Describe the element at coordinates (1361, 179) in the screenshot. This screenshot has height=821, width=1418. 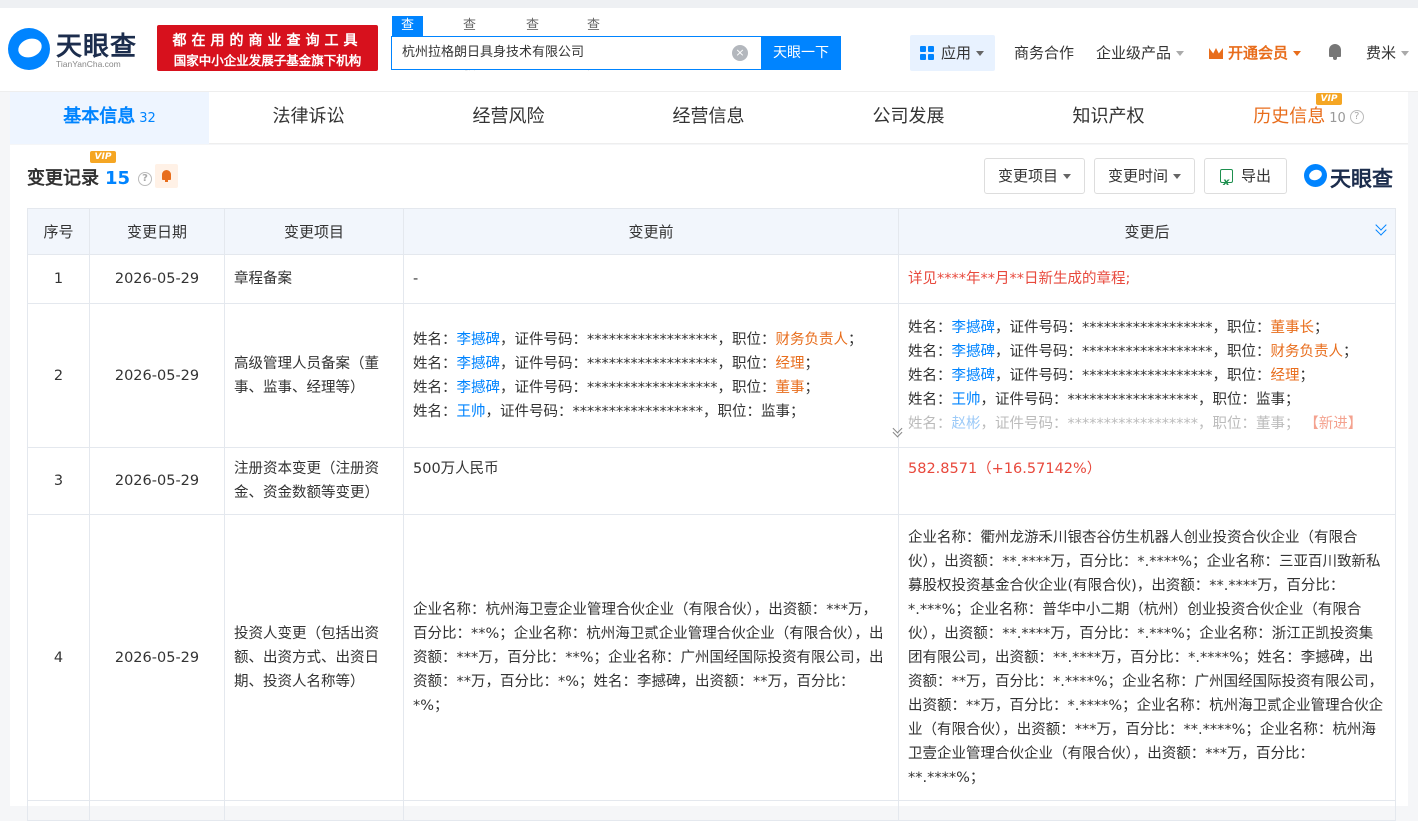
I see `brand-text: 天眼查` at that location.